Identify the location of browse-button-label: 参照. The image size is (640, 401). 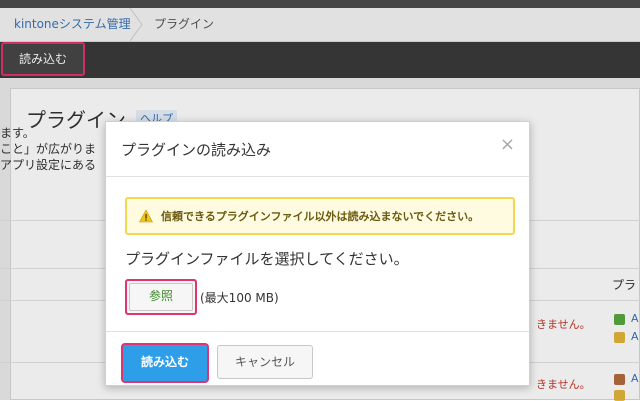
(160, 296).